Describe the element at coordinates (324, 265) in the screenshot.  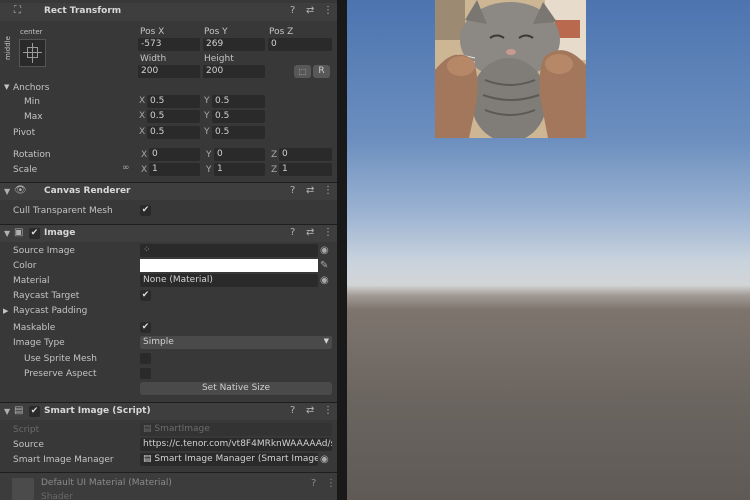
I see `eyedropper-icon: ✎` at that location.